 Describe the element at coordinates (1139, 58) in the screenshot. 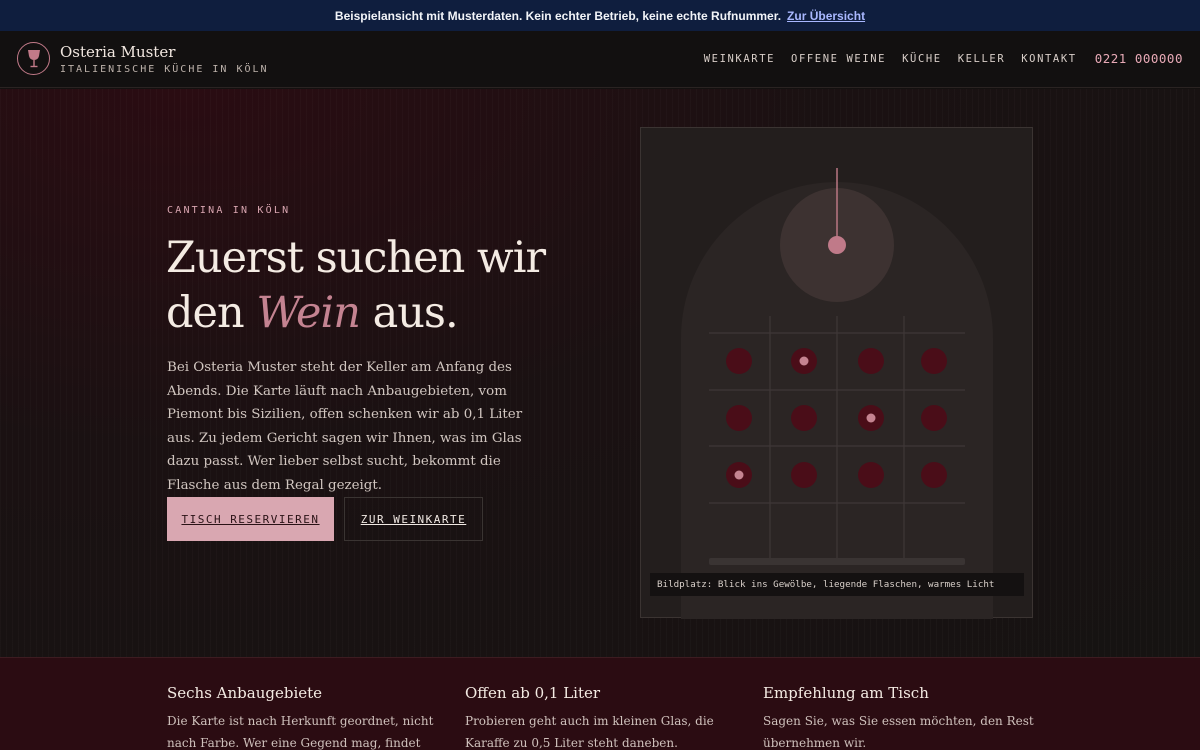

I see `phone-link: 0221 000000` at that location.